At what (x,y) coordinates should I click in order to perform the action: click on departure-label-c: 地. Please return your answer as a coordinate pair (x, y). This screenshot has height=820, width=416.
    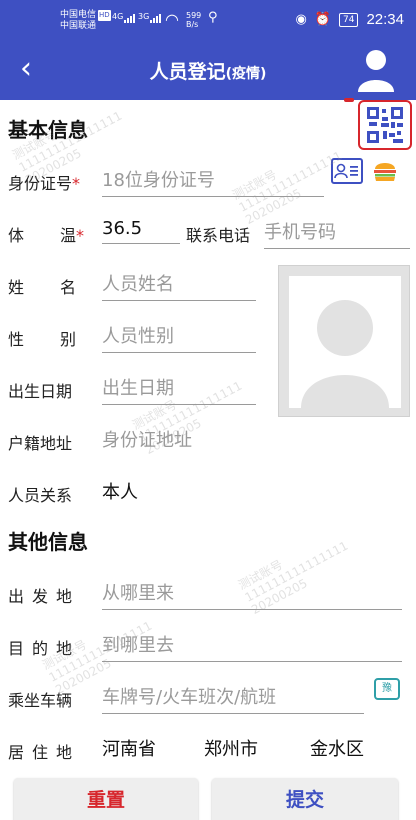
    Looking at the image, I should click on (64, 596).